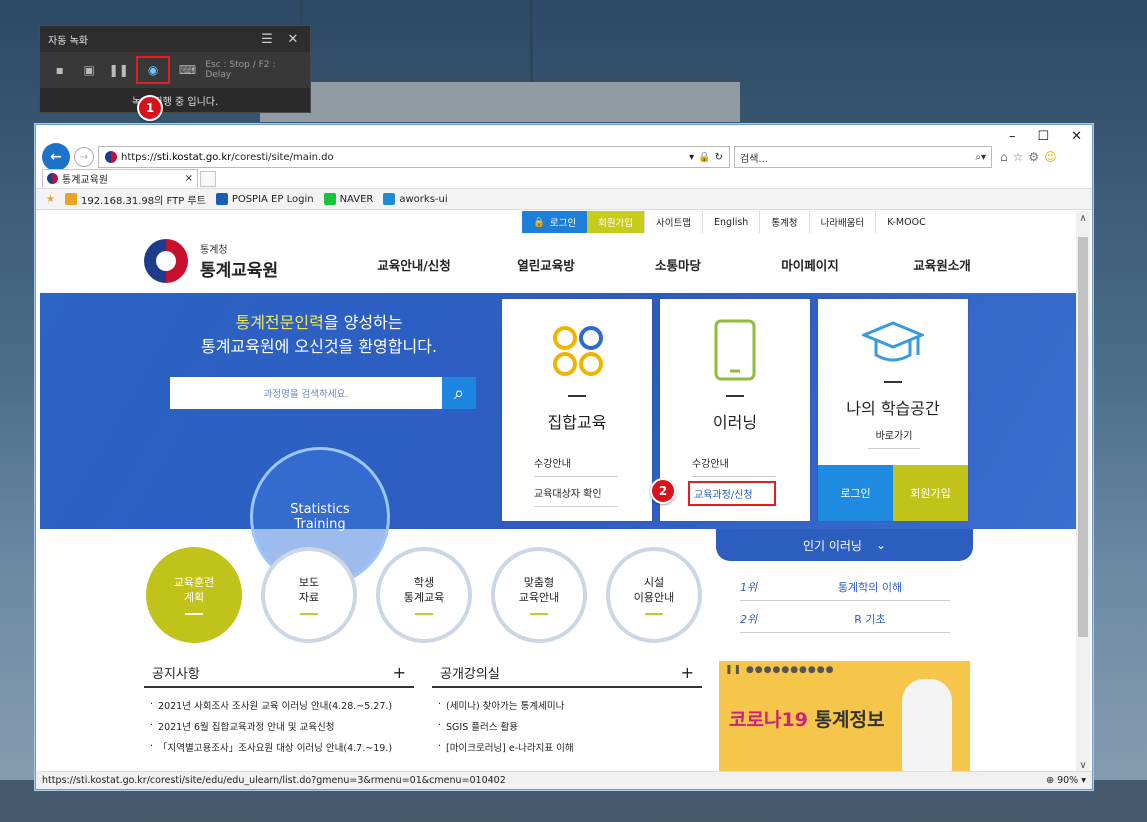 This screenshot has height=822, width=1147. I want to click on favorite-aworks: aworks-ui, so click(415, 199).